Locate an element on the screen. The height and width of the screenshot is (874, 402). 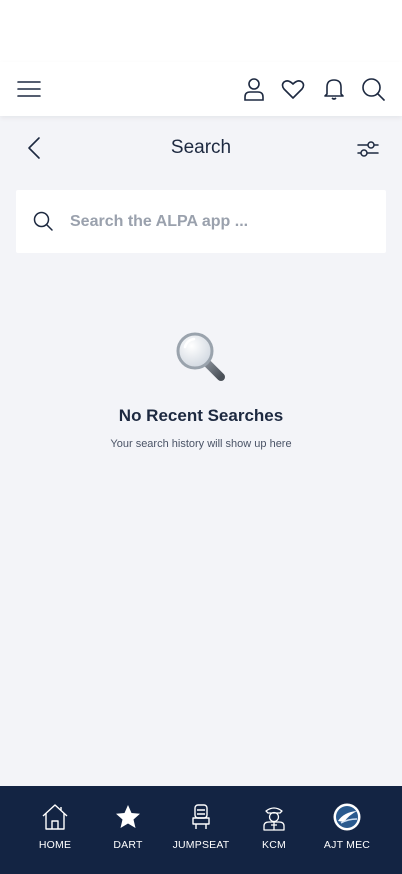
nav-label-ajt-mec: AJT MEC is located at coordinates (347, 845).